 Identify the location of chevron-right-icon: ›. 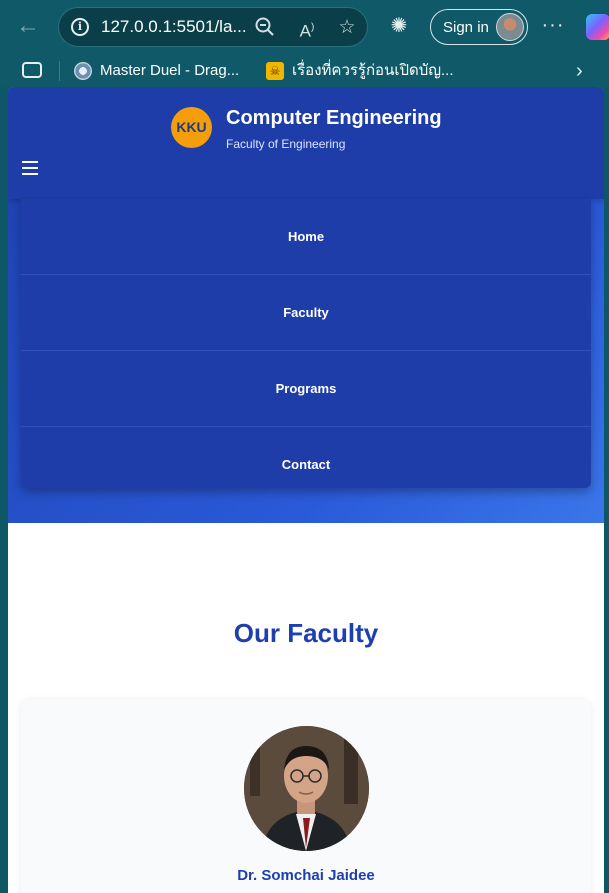
(579, 71).